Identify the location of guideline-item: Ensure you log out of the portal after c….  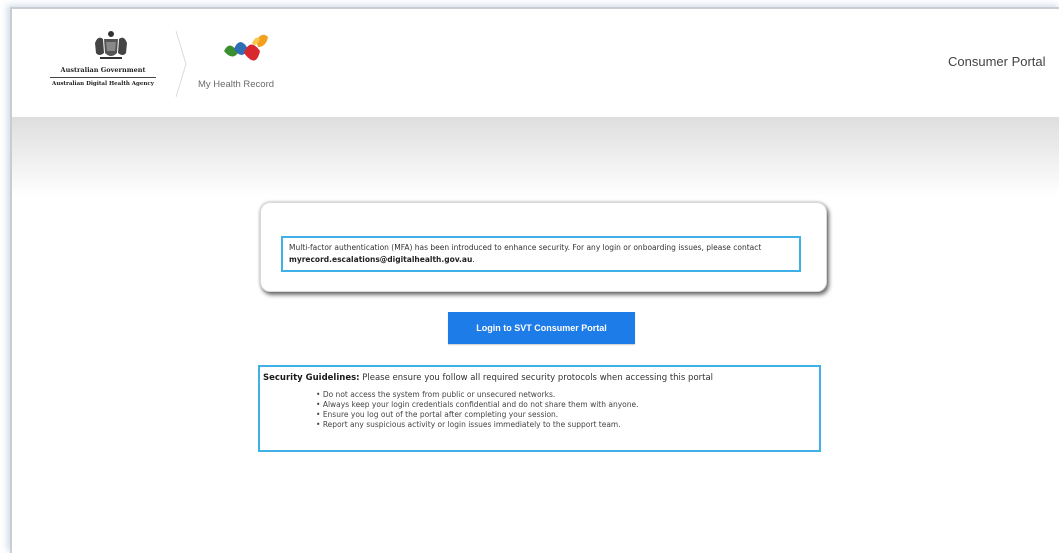
(566, 415).